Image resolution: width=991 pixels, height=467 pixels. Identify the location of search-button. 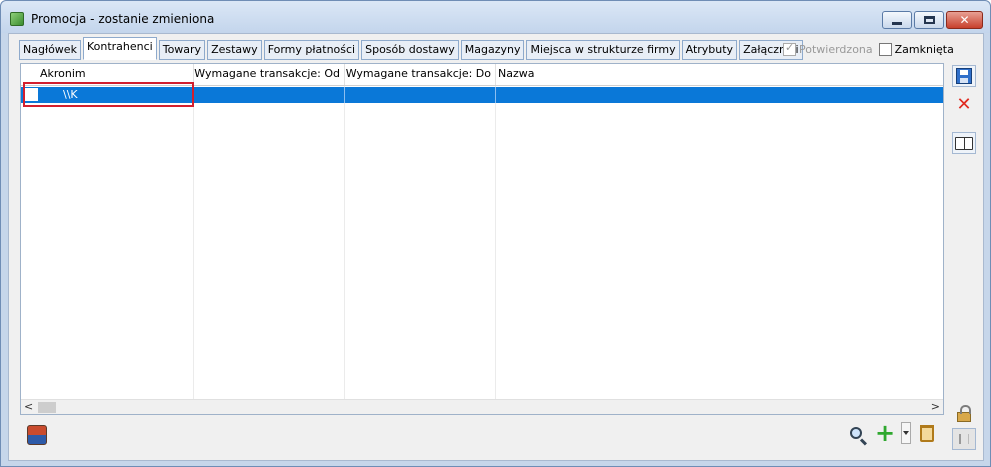
(856, 433).